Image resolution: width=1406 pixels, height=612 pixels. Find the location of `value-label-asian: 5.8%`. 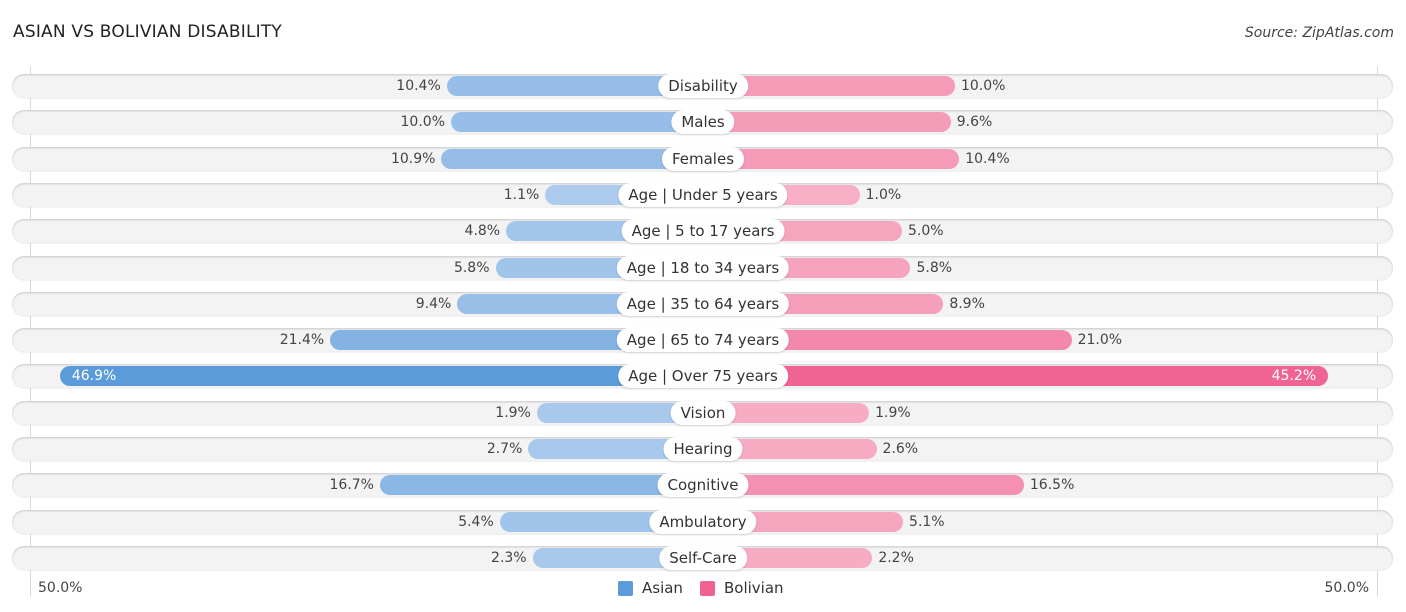

value-label-asian: 5.8% is located at coordinates (471, 267).